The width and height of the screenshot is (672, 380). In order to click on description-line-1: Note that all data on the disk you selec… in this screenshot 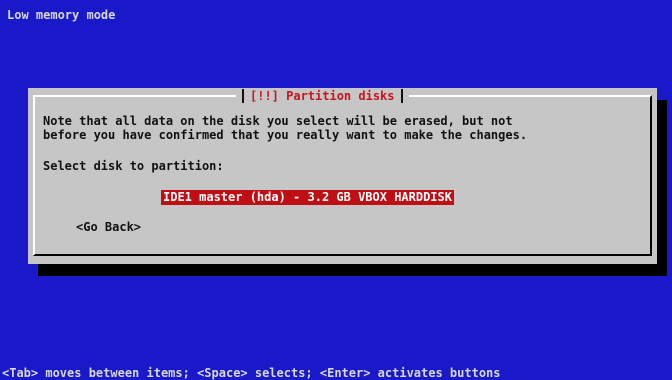, I will do `click(278, 121)`.